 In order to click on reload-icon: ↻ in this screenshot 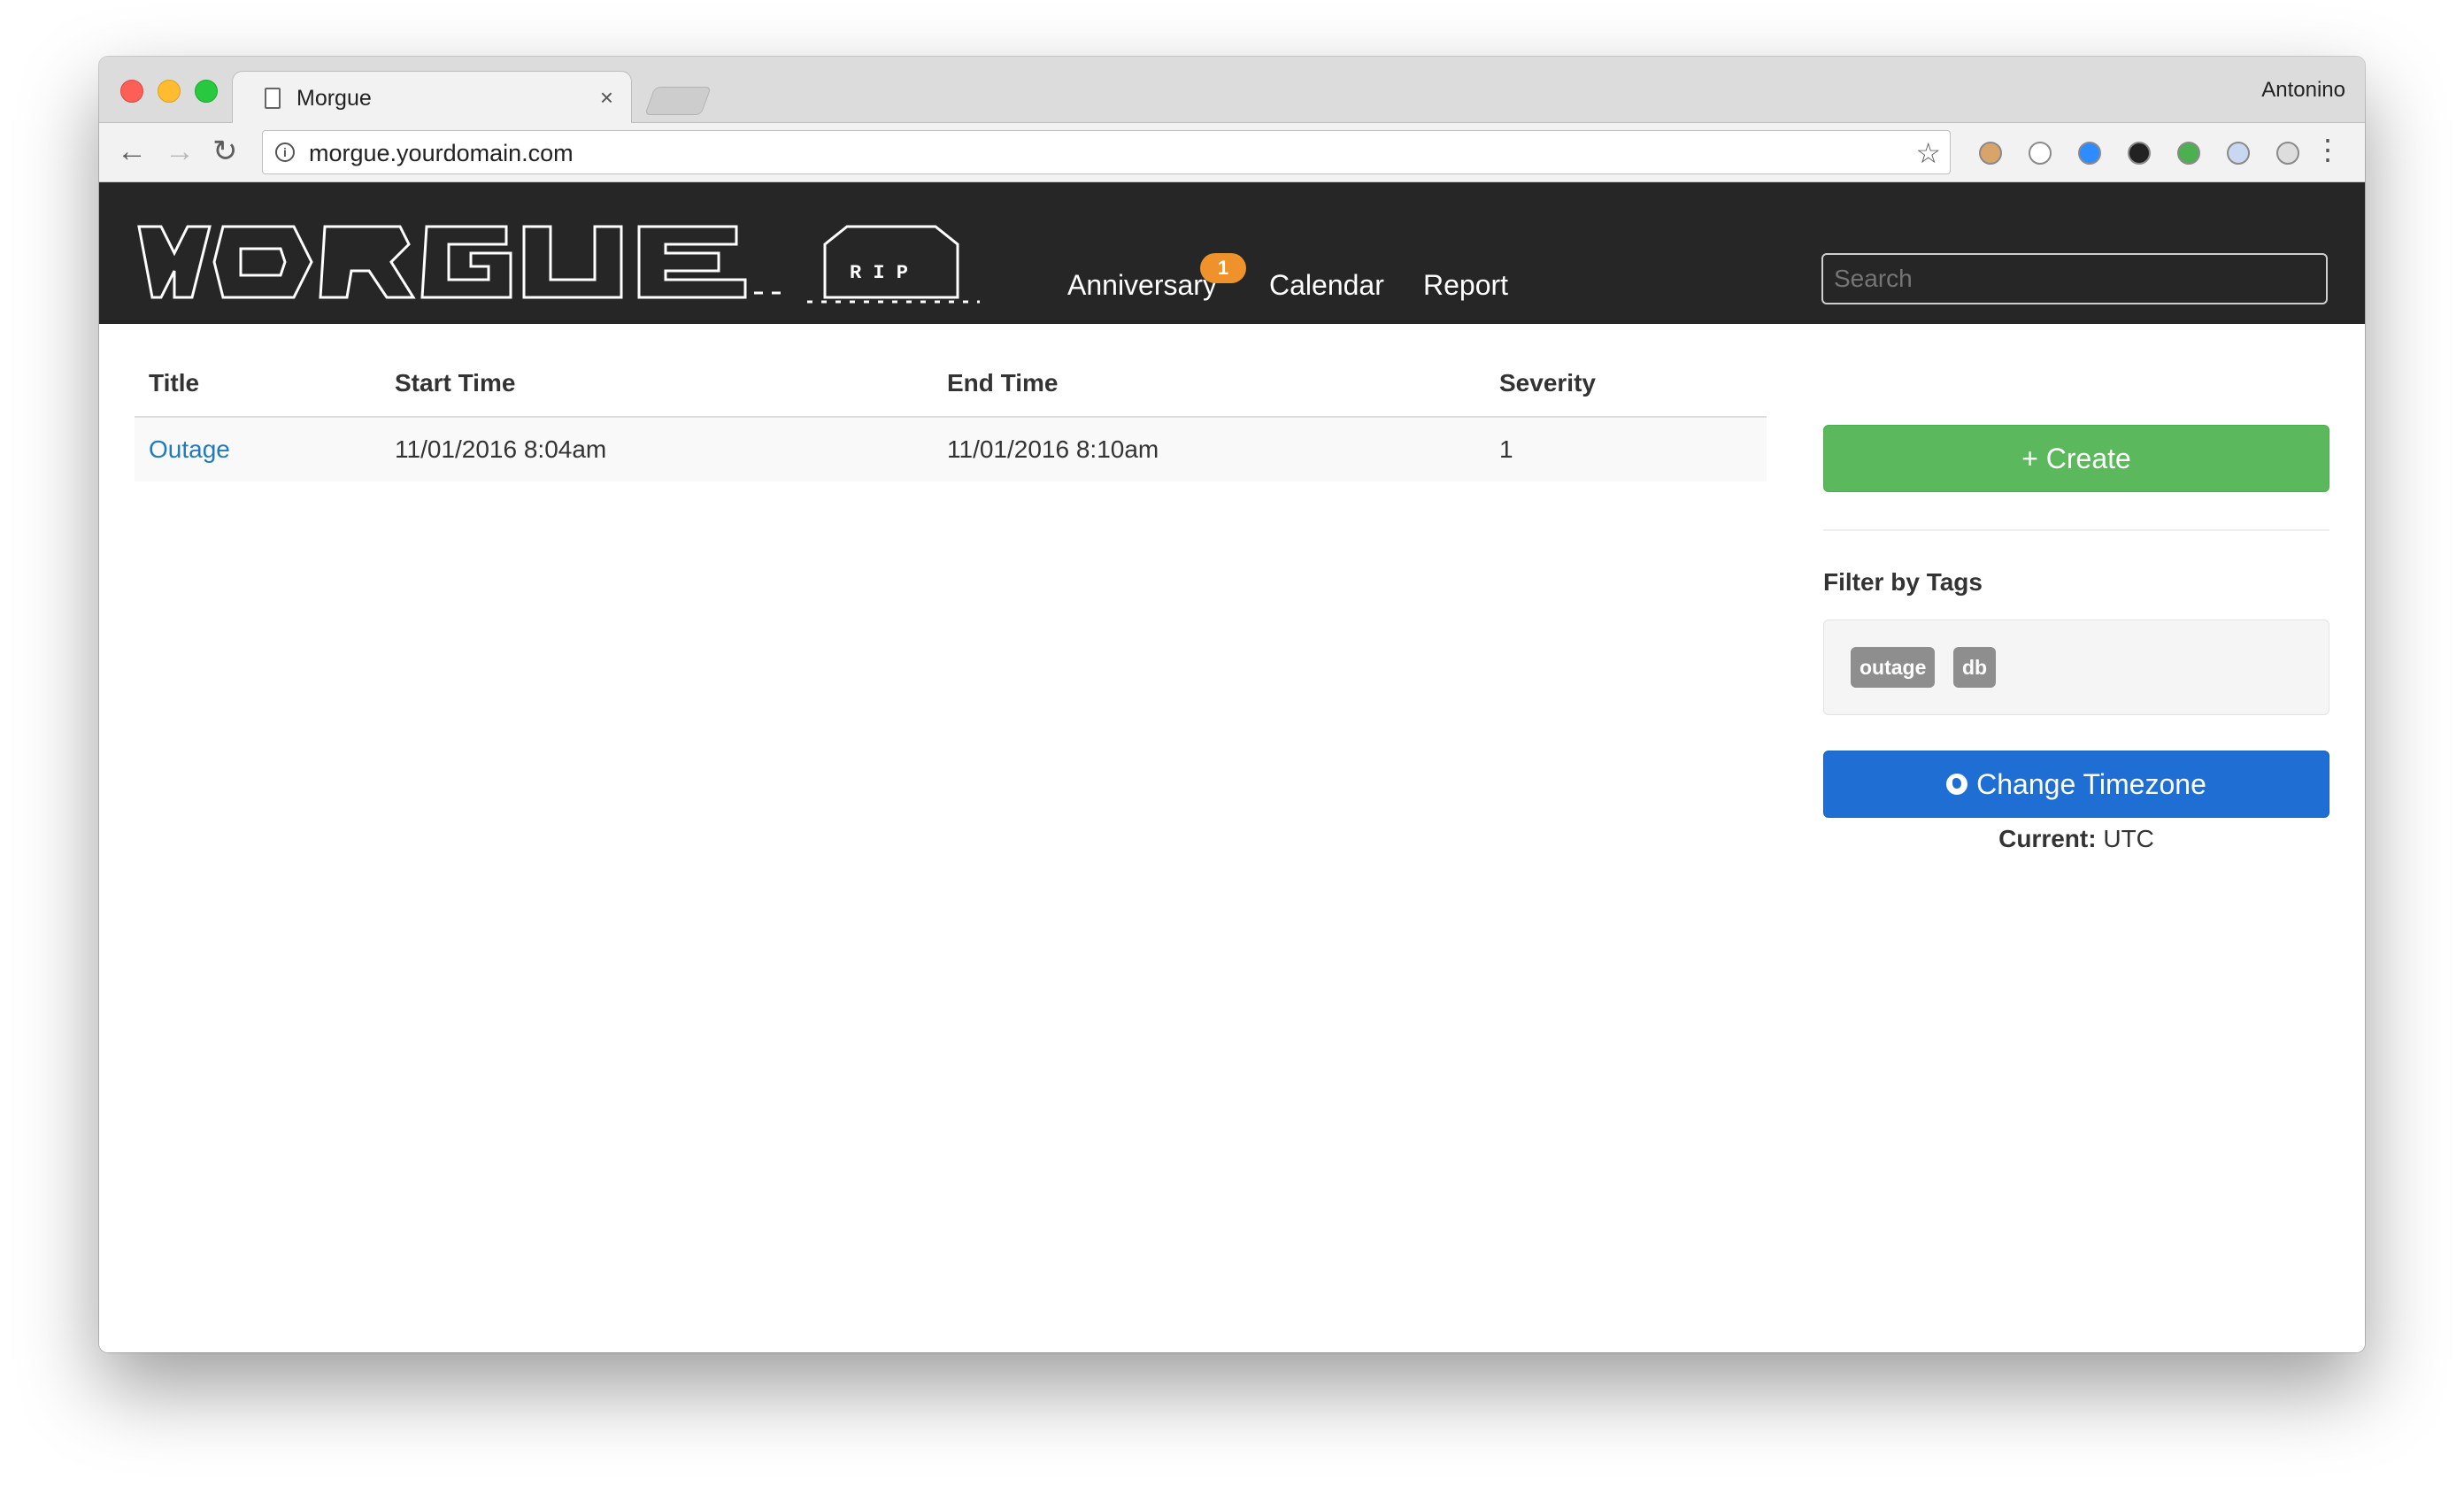, I will do `click(225, 152)`.